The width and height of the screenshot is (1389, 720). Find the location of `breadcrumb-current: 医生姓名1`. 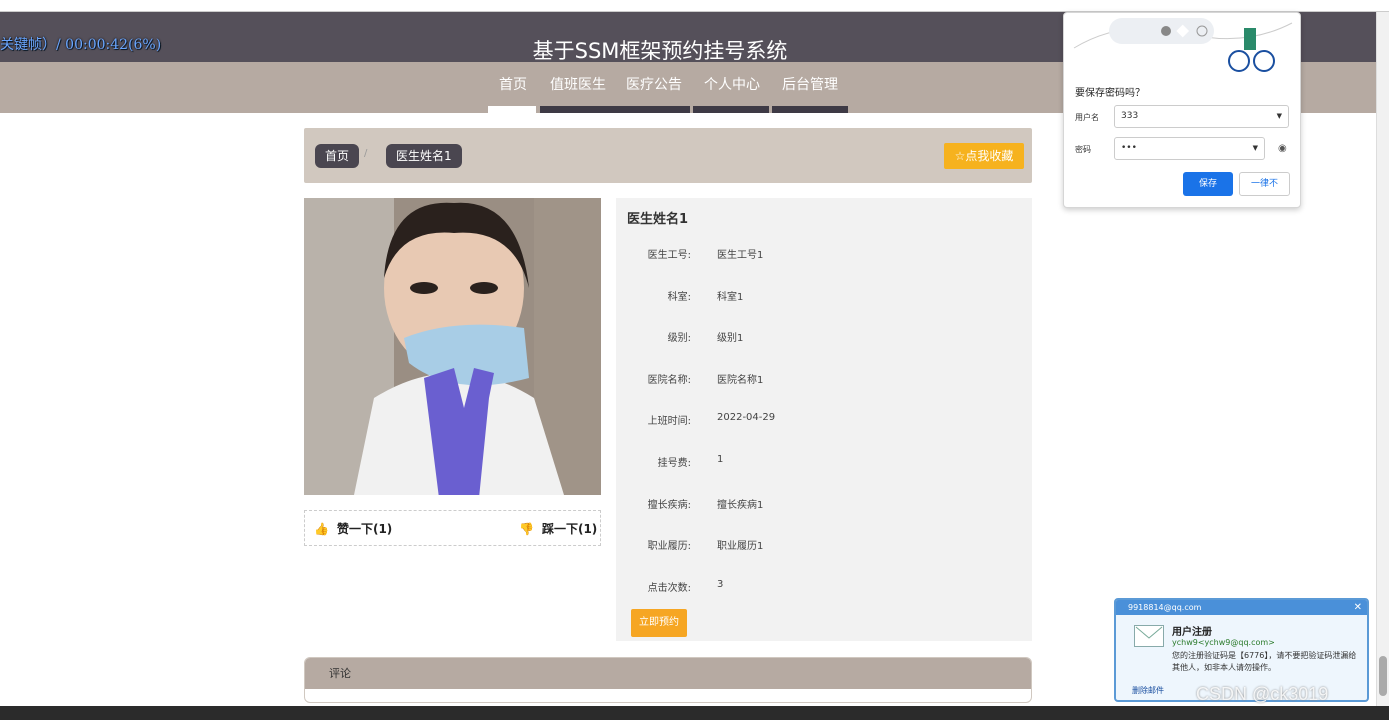

breadcrumb-current: 医生姓名1 is located at coordinates (424, 156).